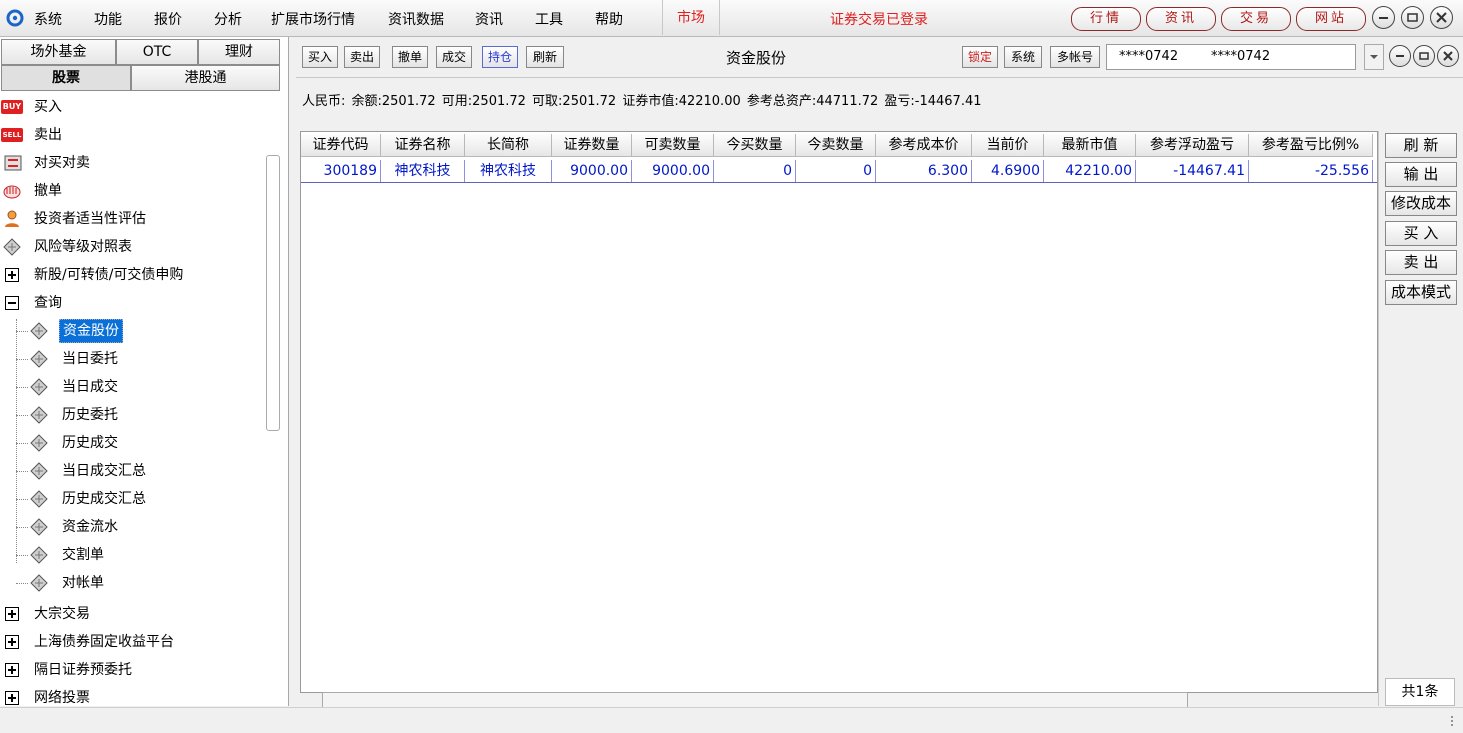  What do you see at coordinates (423, 145) in the screenshot?
I see `col-name: 证券名称` at bounding box center [423, 145].